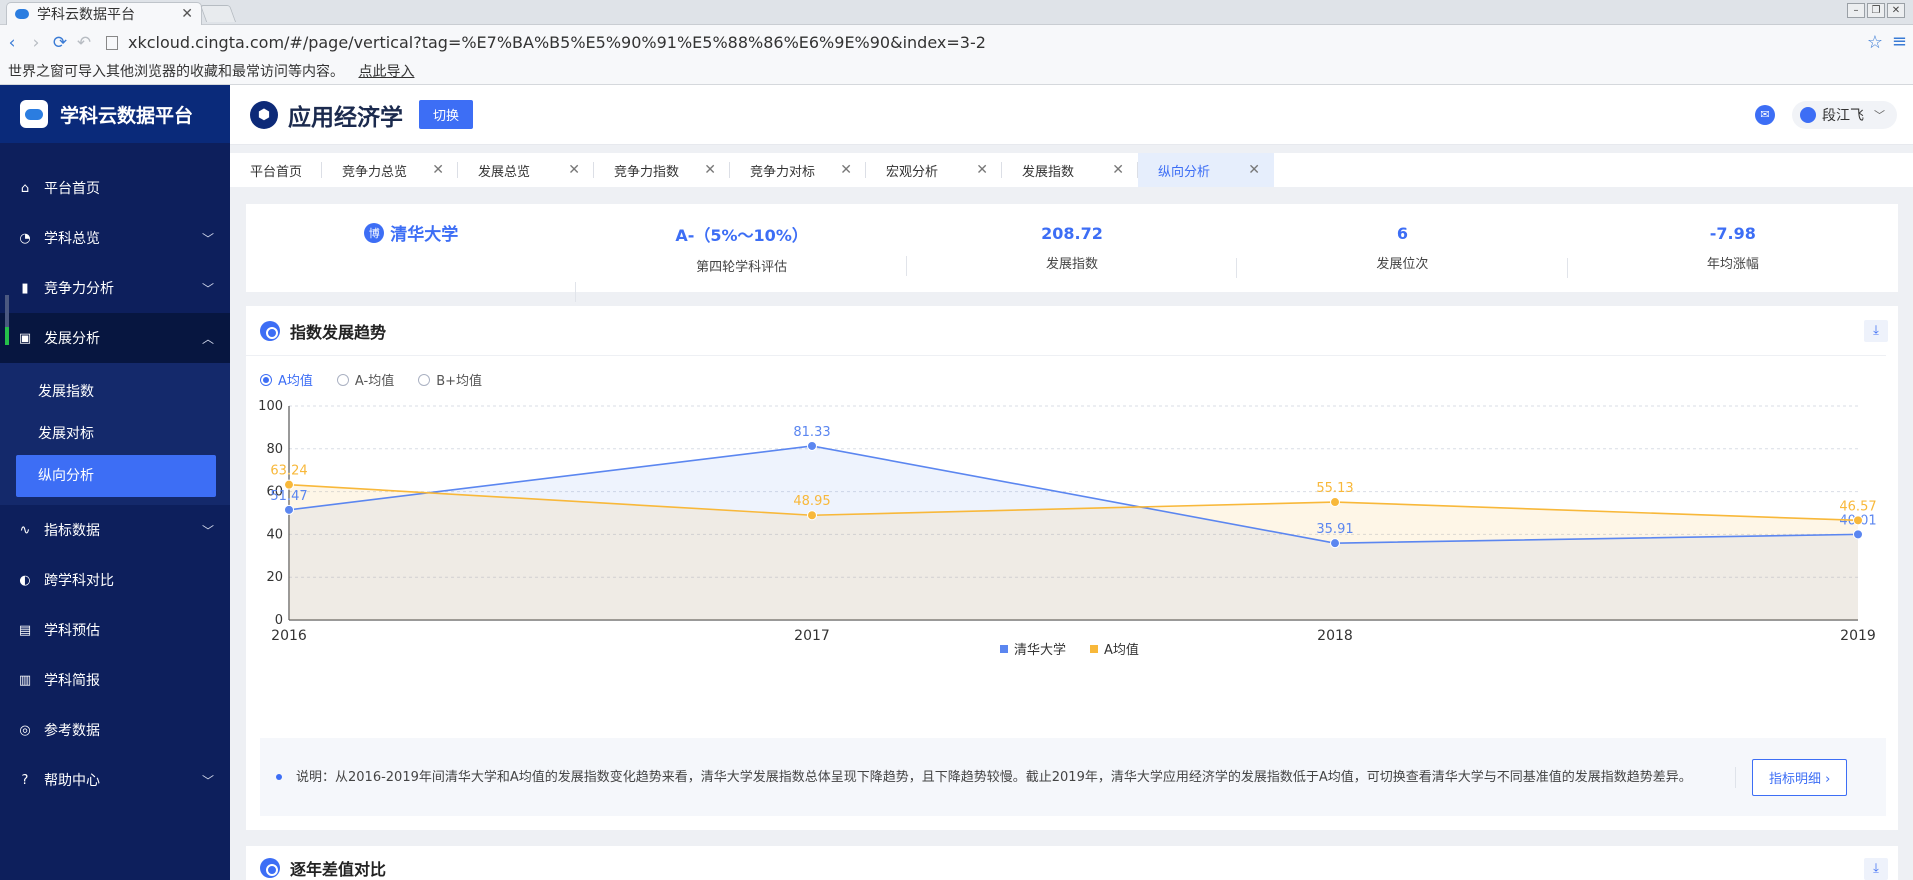  I want to click on back-icon: ‹, so click(12, 43).